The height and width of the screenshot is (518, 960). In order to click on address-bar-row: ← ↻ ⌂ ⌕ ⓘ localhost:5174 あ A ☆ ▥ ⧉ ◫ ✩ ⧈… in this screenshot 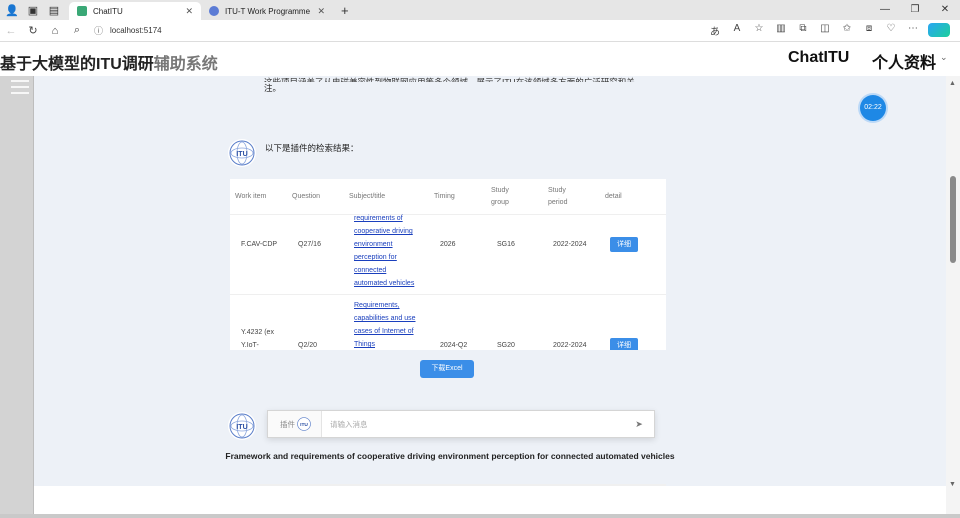, I will do `click(480, 31)`.